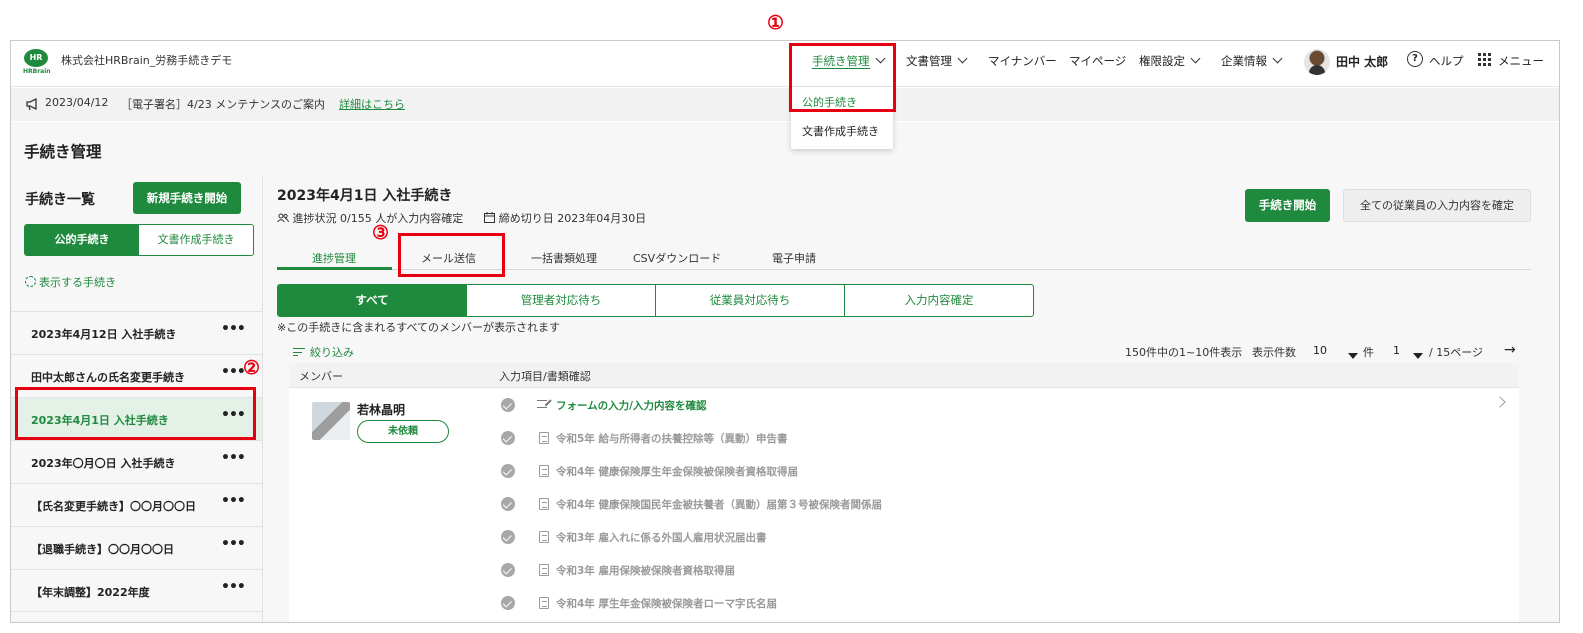  What do you see at coordinates (1446, 61) in the screenshot?
I see `help-link: ヘルプ` at bounding box center [1446, 61].